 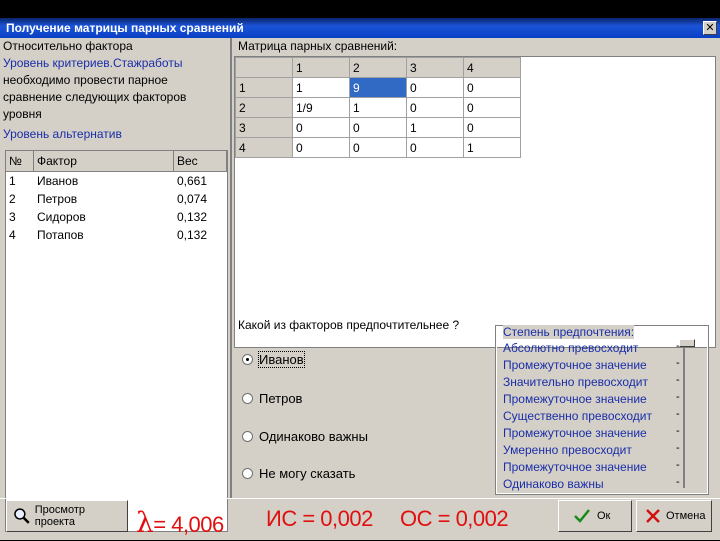 I want to click on radio-option-equal: Одинаково важны, so click(x=305, y=436).